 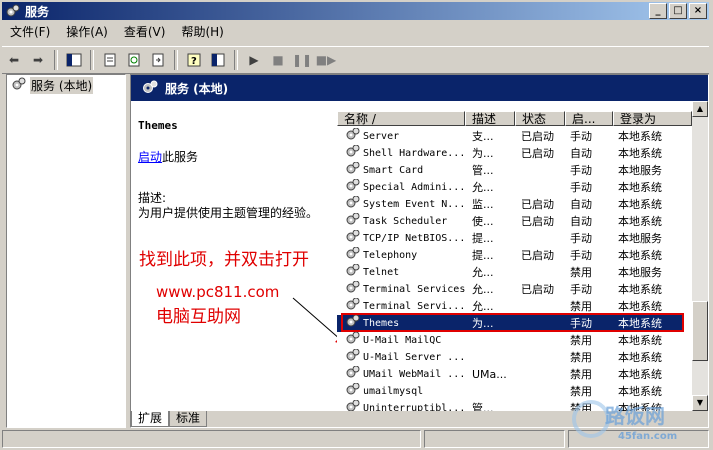 I want to click on tab-extended: 扩展, so click(x=150, y=419).